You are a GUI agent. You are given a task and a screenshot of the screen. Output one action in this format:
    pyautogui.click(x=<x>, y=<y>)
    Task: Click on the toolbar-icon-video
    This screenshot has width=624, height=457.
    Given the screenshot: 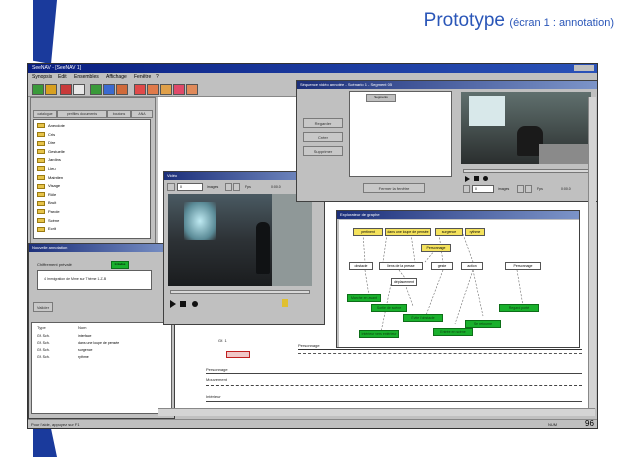 What is the action you would take?
    pyautogui.click(x=109, y=89)
    